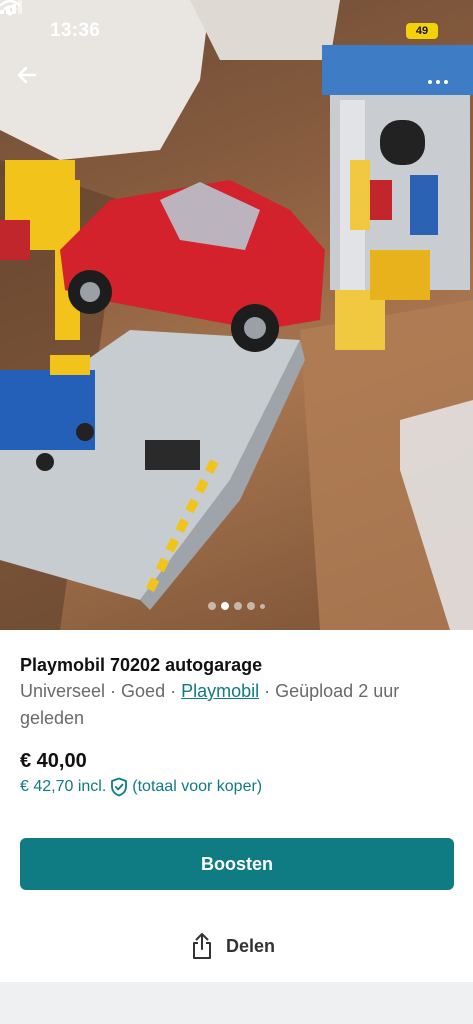  What do you see at coordinates (202, 946) in the screenshot?
I see `share-icon` at bounding box center [202, 946].